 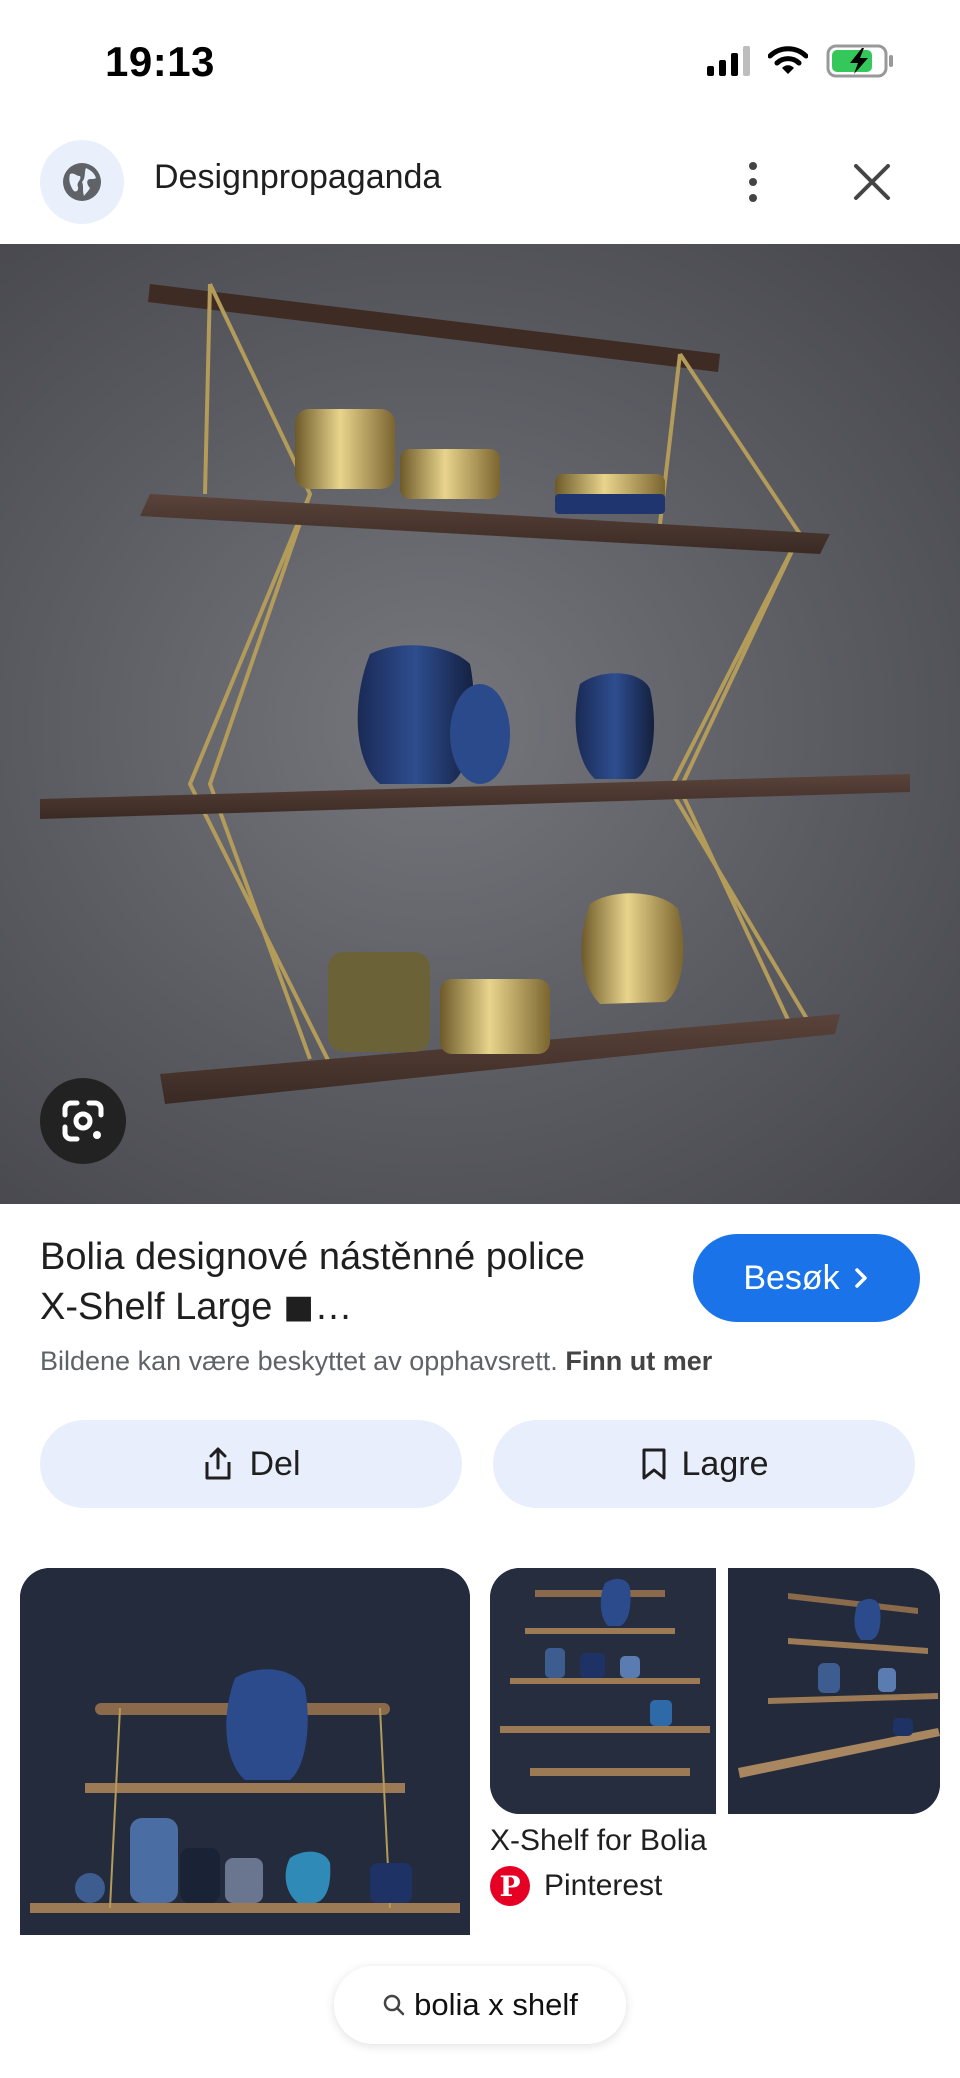 I want to click on share-icon, so click(x=218, y=1463).